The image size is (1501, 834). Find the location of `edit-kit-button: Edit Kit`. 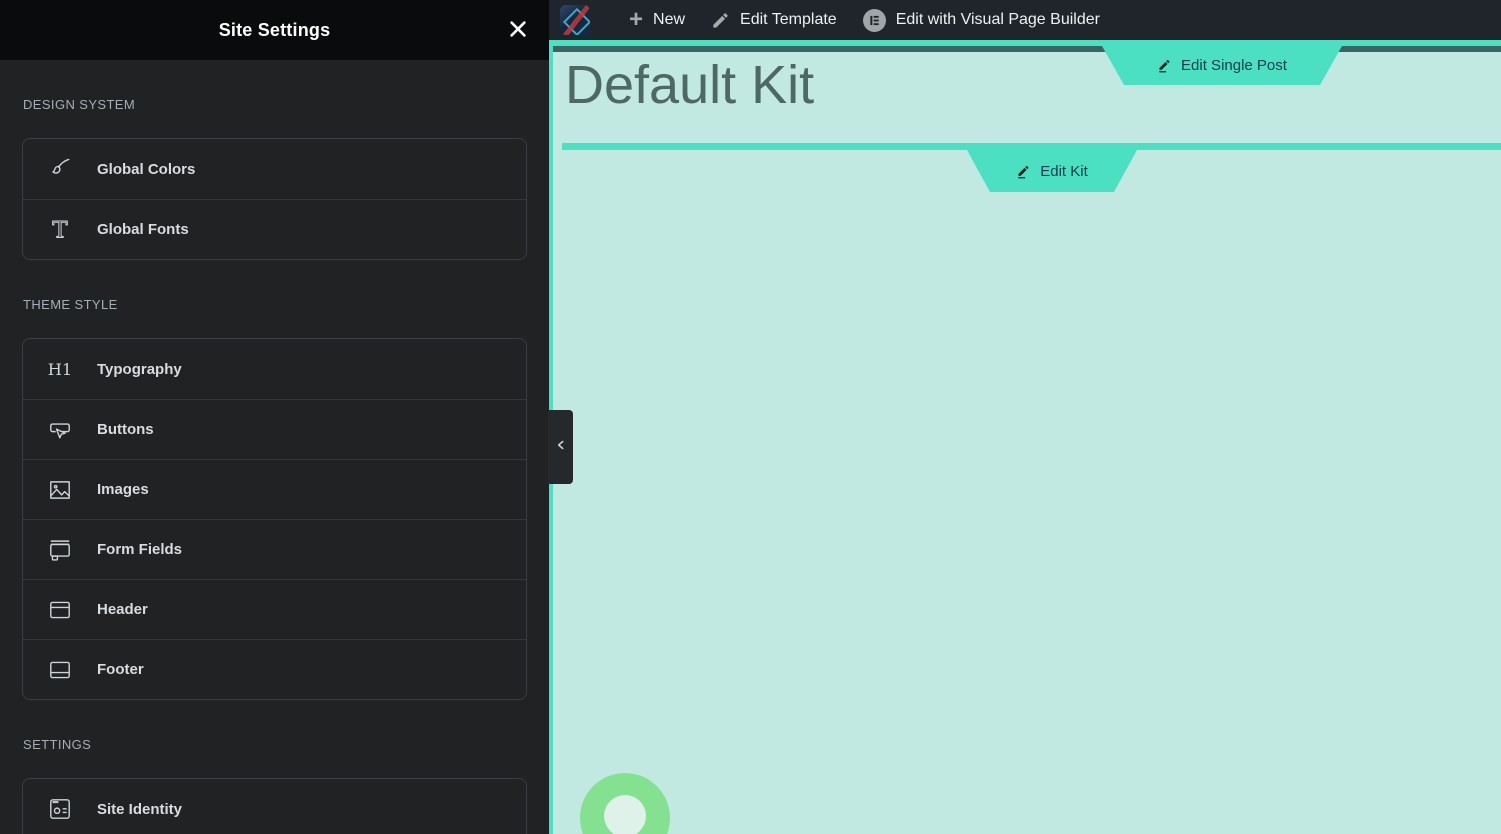

edit-kit-button: Edit Kit is located at coordinates (1052, 171).